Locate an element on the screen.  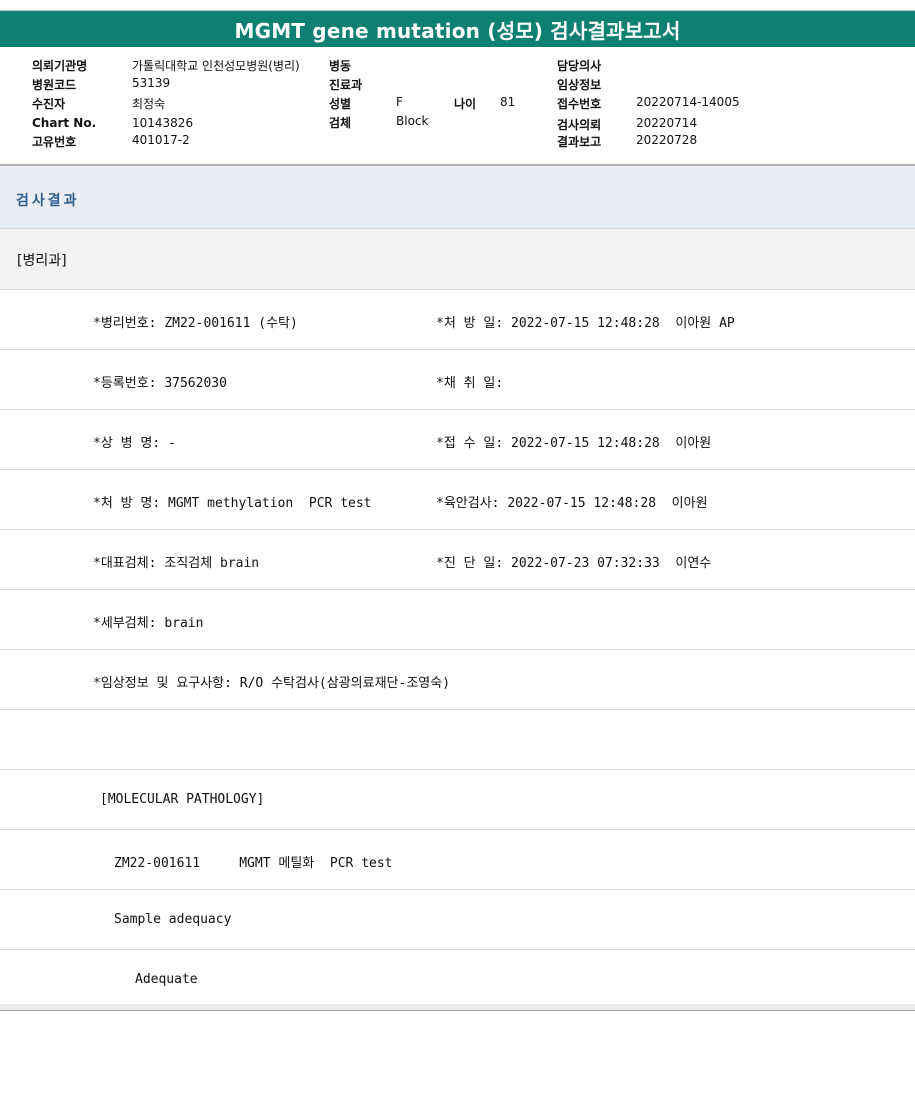
department-row: [병리과] is located at coordinates (457, 259).